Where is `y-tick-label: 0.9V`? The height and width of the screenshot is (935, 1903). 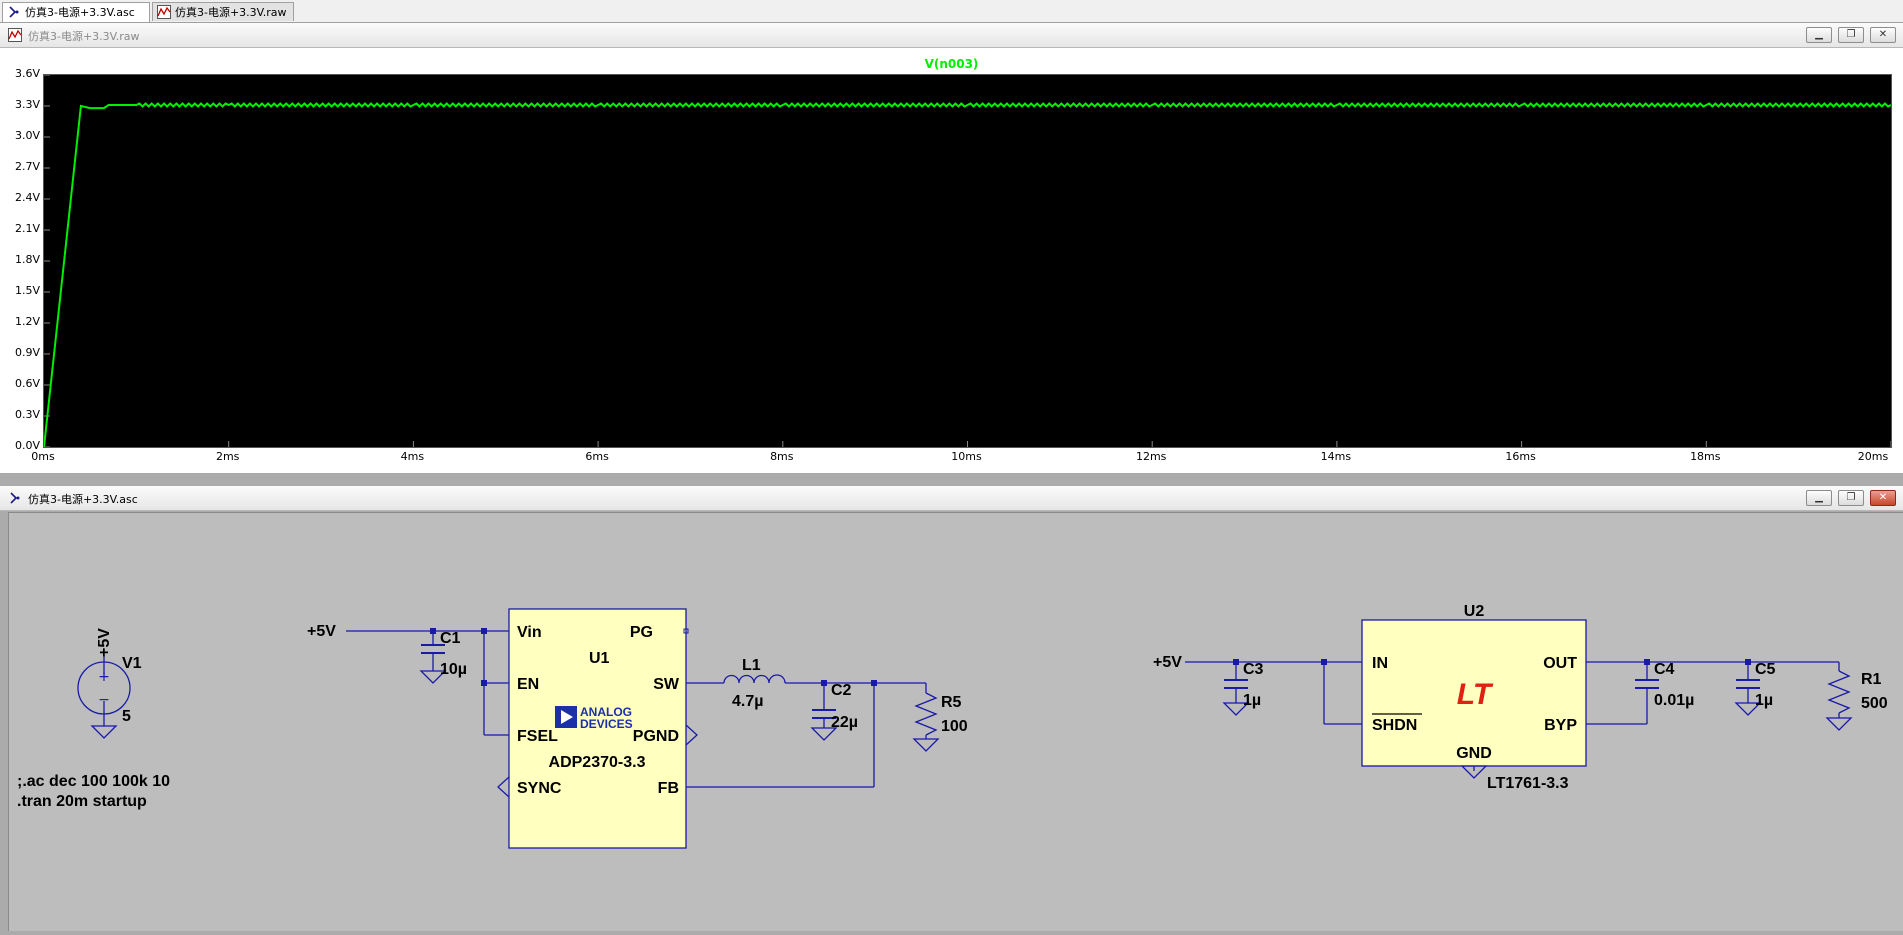 y-tick-label: 0.9V is located at coordinates (27, 352).